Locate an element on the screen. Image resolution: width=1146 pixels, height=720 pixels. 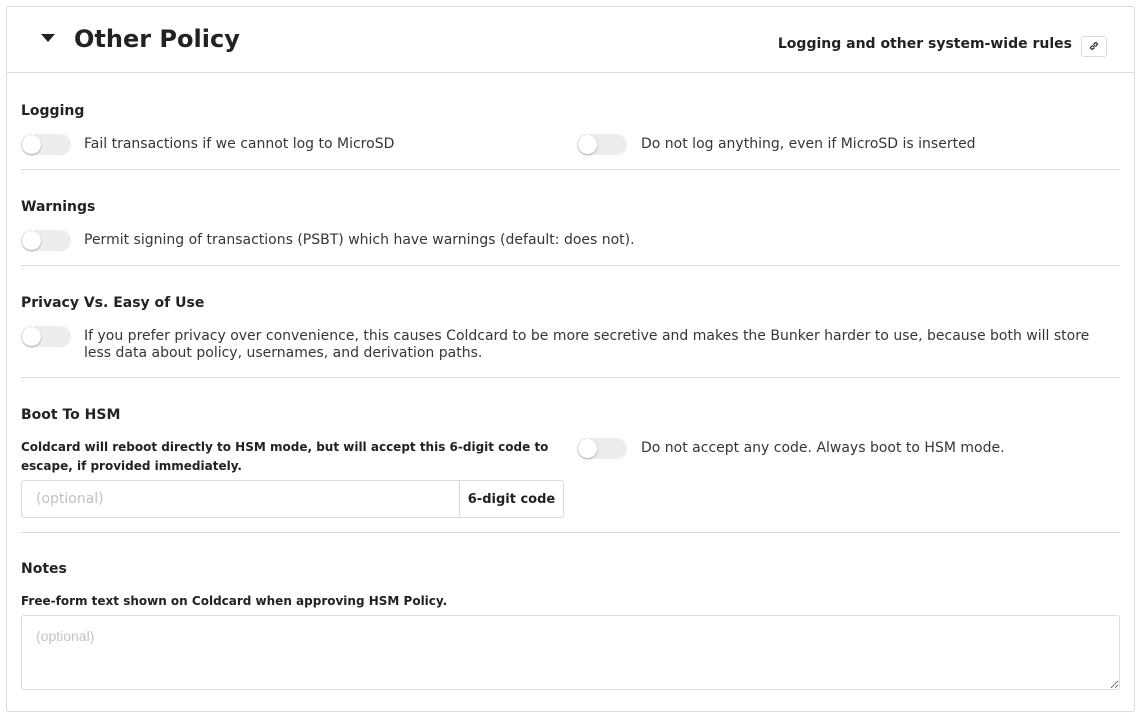
warnings-title: Warnings is located at coordinates (58, 207).